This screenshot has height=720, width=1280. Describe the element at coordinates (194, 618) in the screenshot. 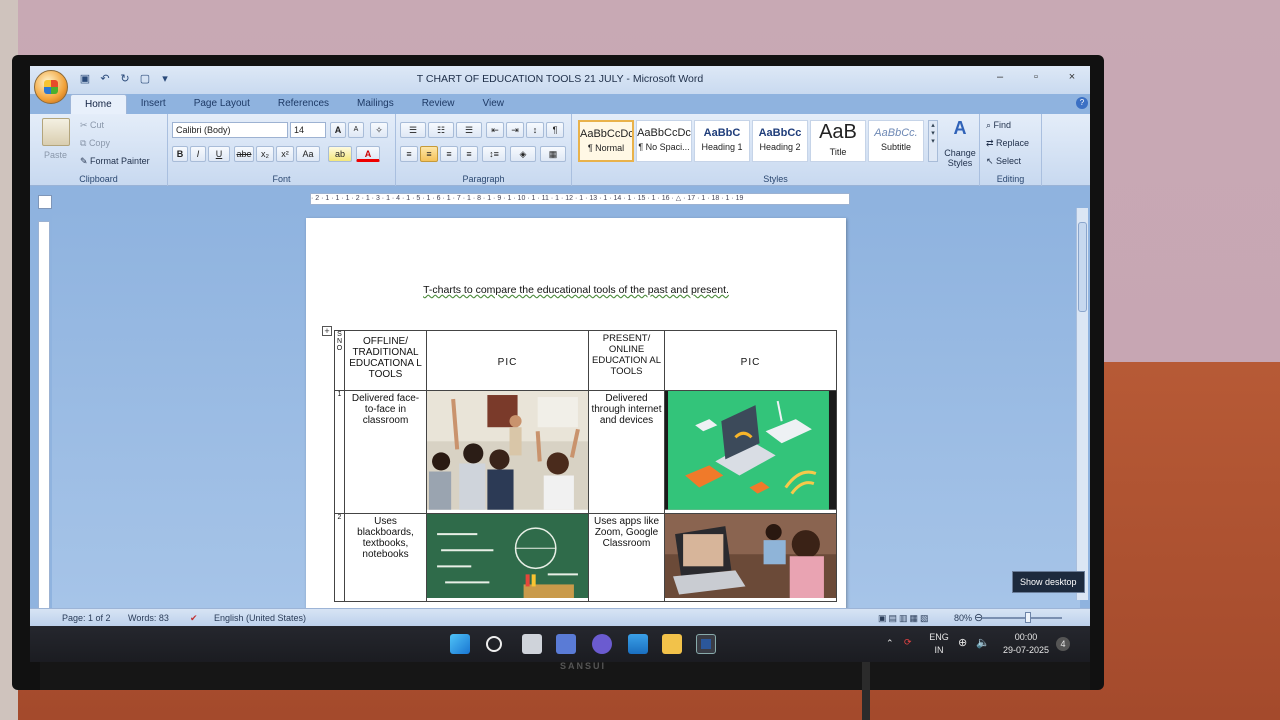

I see `proofing-icon: ✔` at that location.